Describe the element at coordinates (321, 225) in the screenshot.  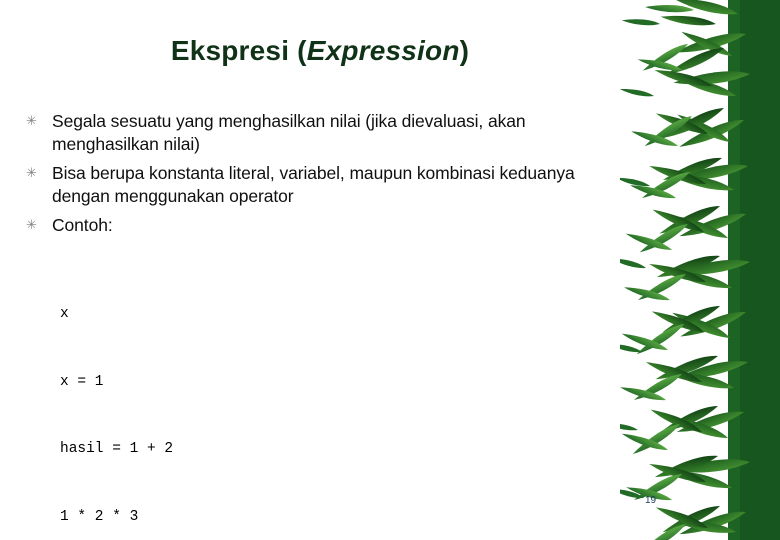
I see `bullet-item: ✳ Contoh:` at that location.